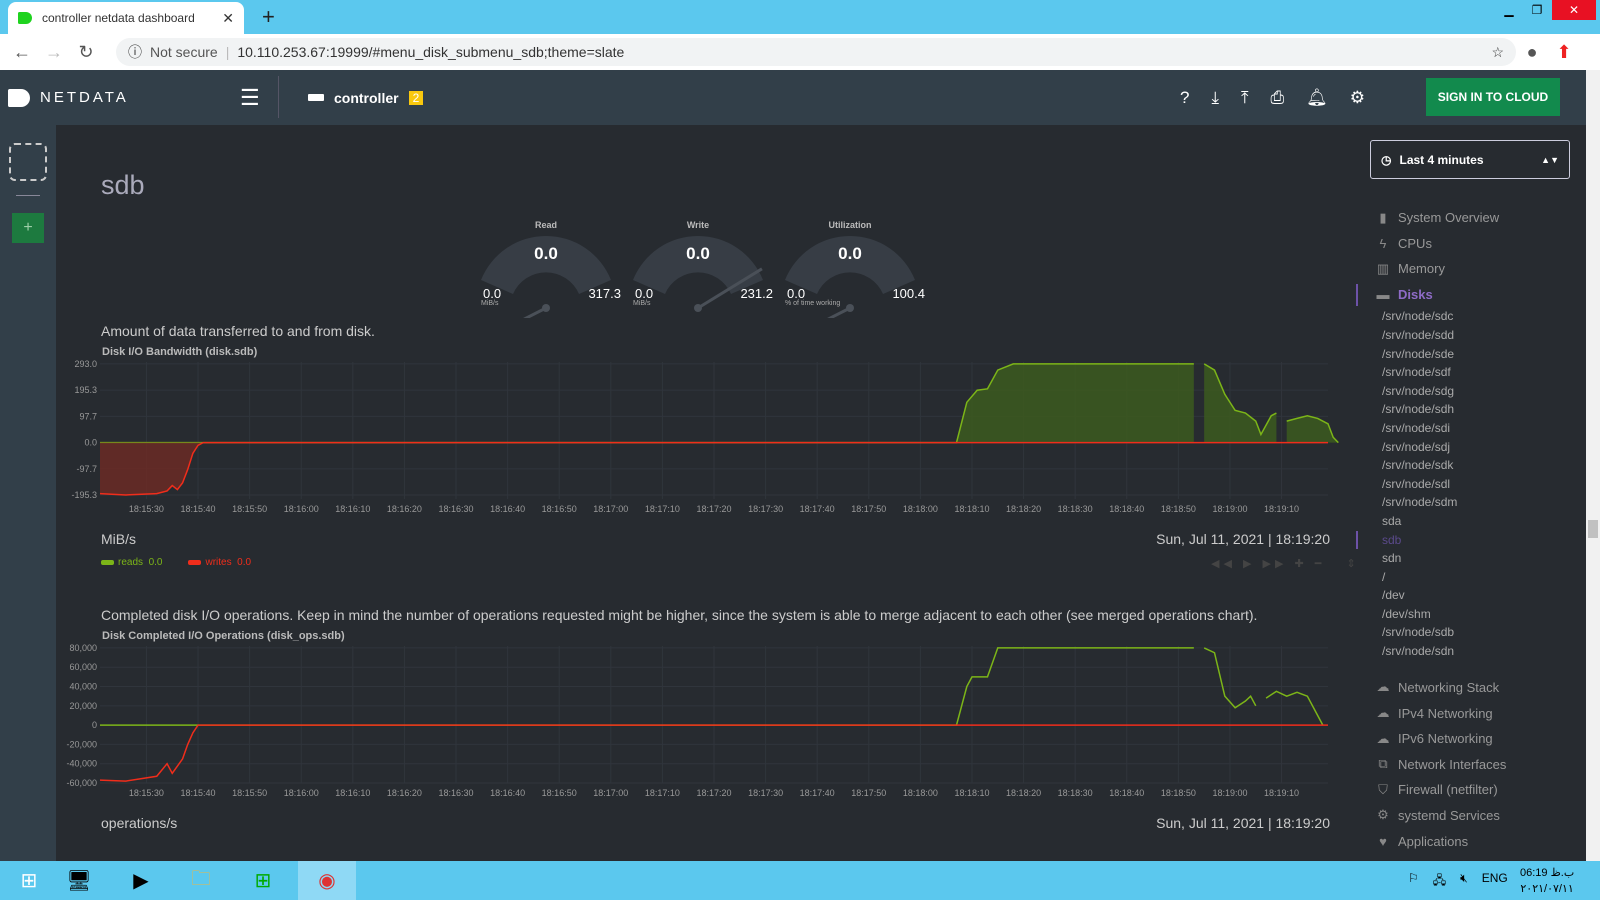 This screenshot has width=1600, height=900. What do you see at coordinates (416, 97) in the screenshot?
I see `alarm-count-badge: 2` at bounding box center [416, 97].